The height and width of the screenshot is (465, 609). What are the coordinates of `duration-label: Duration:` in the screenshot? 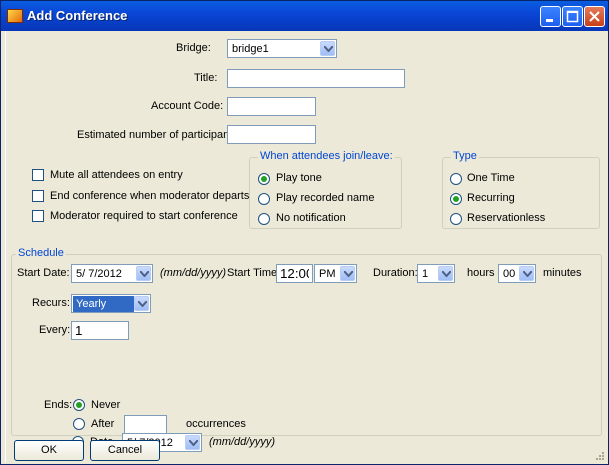 It's located at (395, 273).